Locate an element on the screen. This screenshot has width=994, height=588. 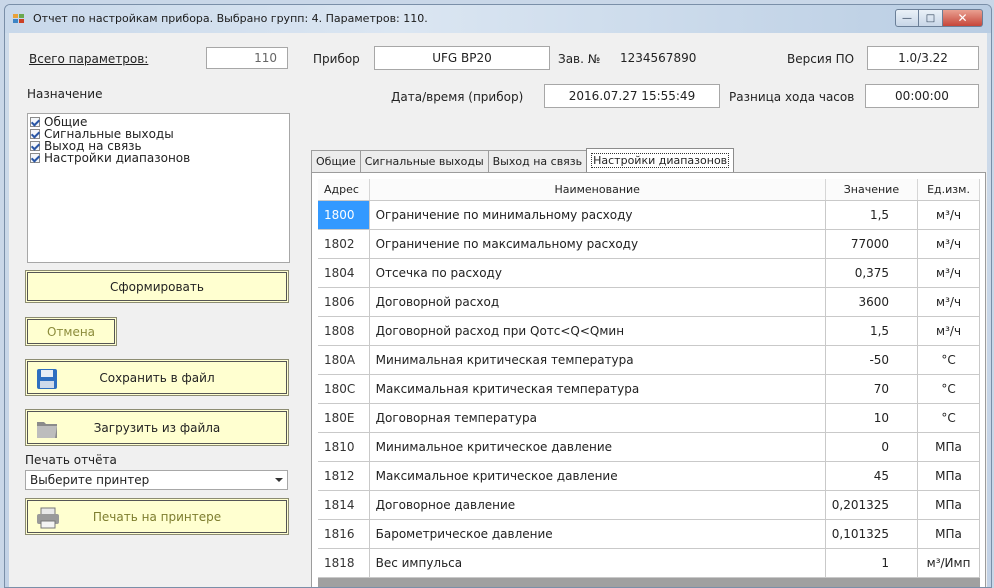
cell-name: Договорной расход при Qотс<Q<Qмин is located at coordinates (597, 331).